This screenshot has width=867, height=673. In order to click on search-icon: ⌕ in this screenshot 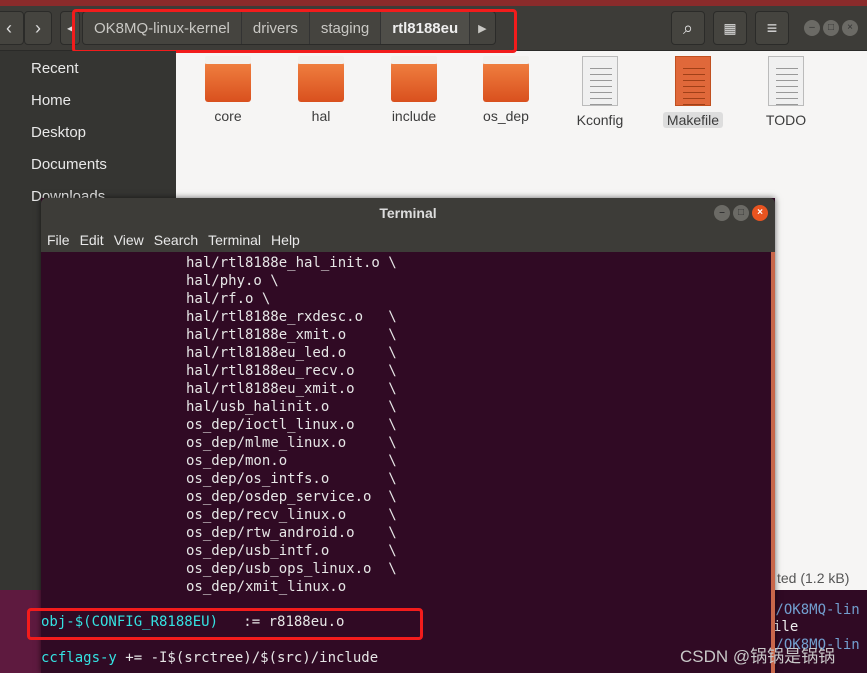, I will do `click(688, 28)`.